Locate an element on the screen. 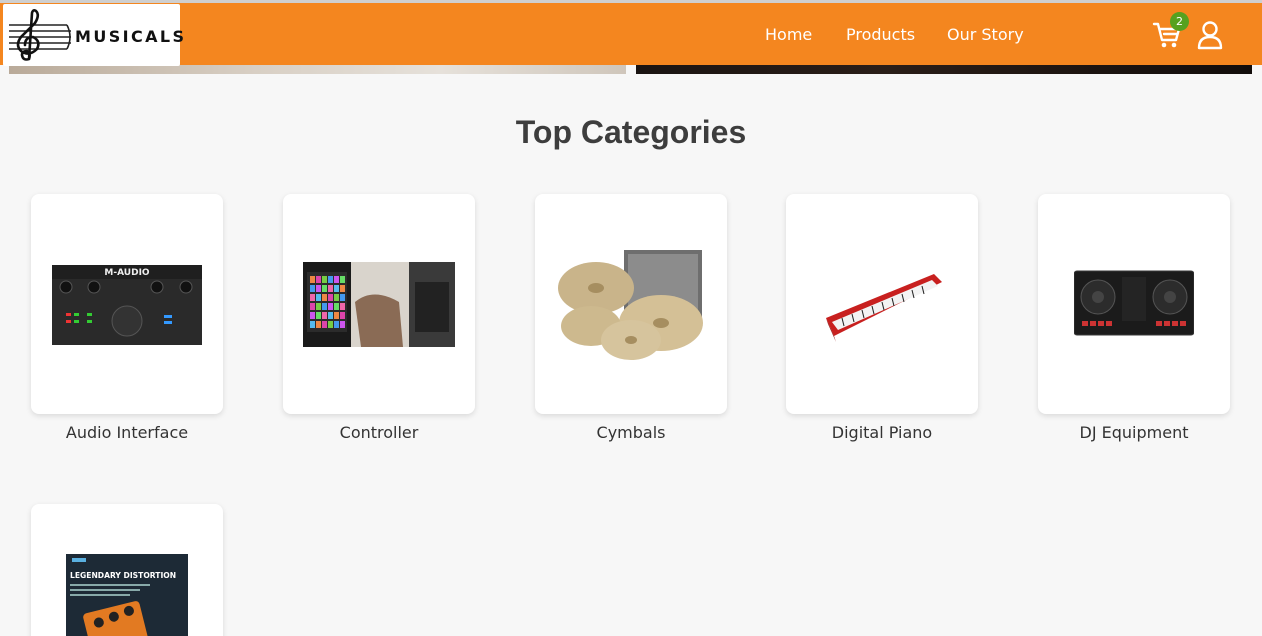 Image resolution: width=1262 pixels, height=636 pixels. brand-name: MUSICALS is located at coordinates (131, 36).